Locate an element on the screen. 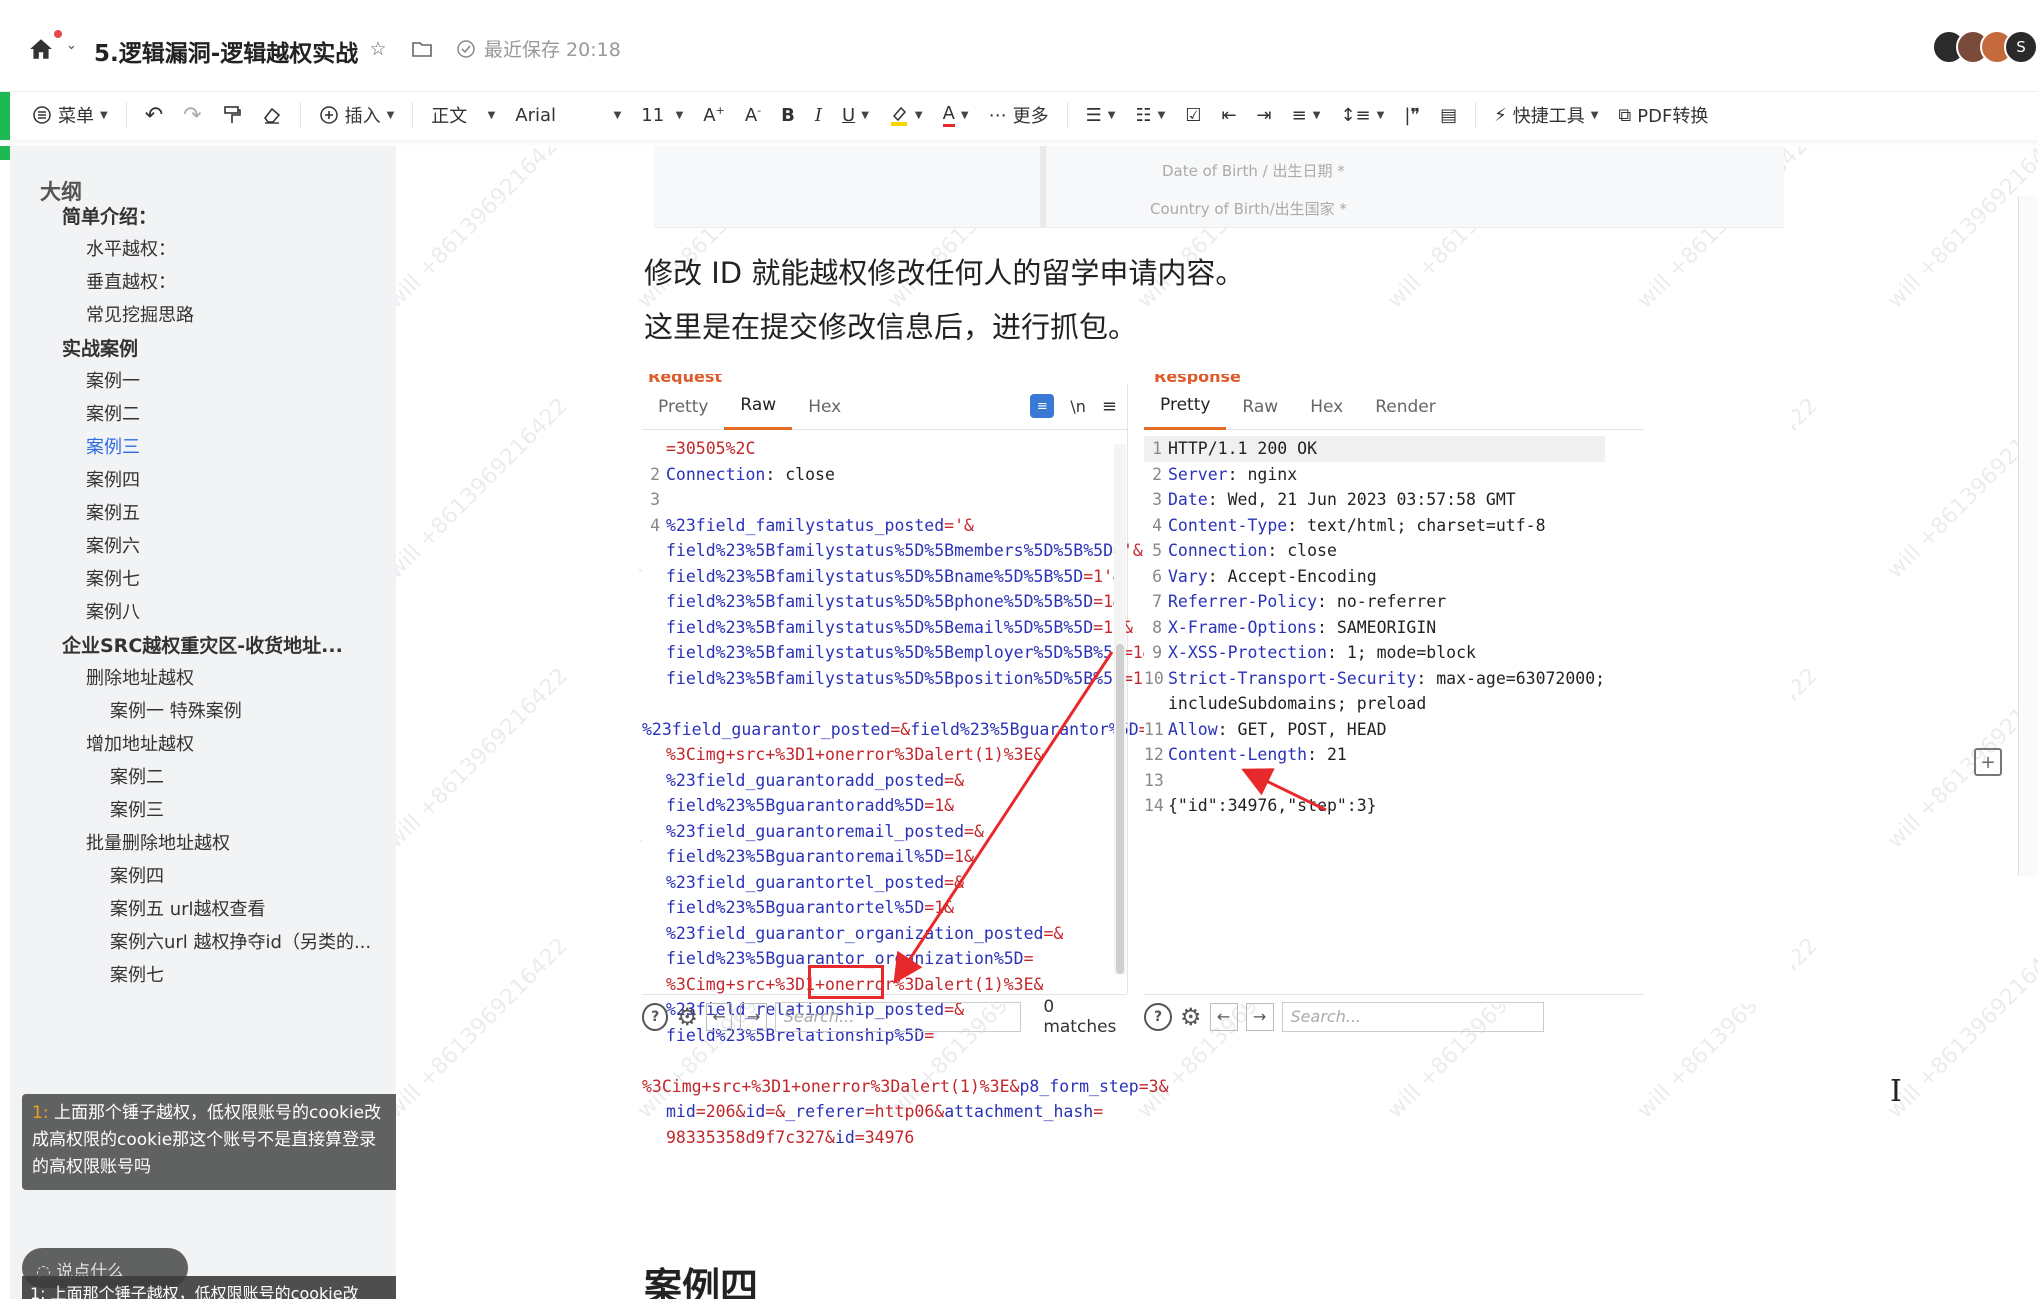 The height and width of the screenshot is (1299, 2038). annotation-arrows is located at coordinates (1110, 818).